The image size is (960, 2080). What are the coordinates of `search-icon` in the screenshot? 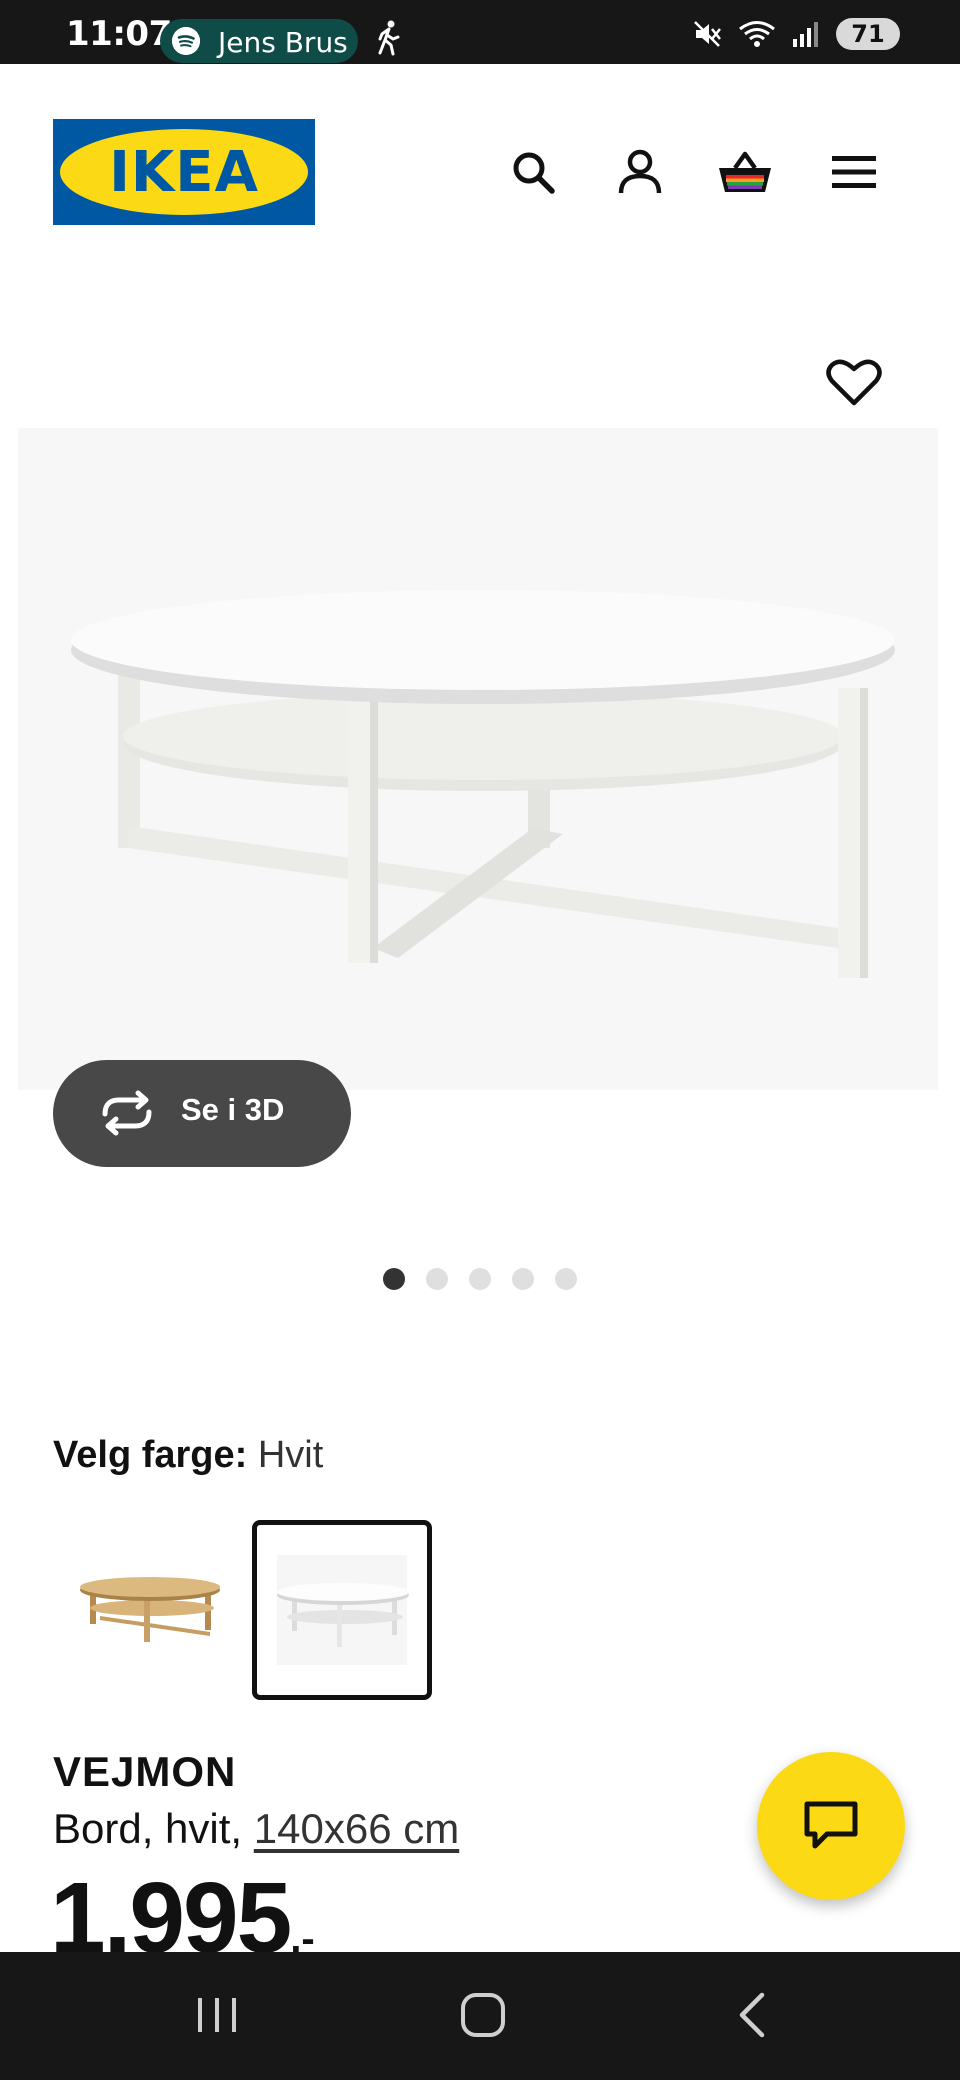 It's located at (533, 172).